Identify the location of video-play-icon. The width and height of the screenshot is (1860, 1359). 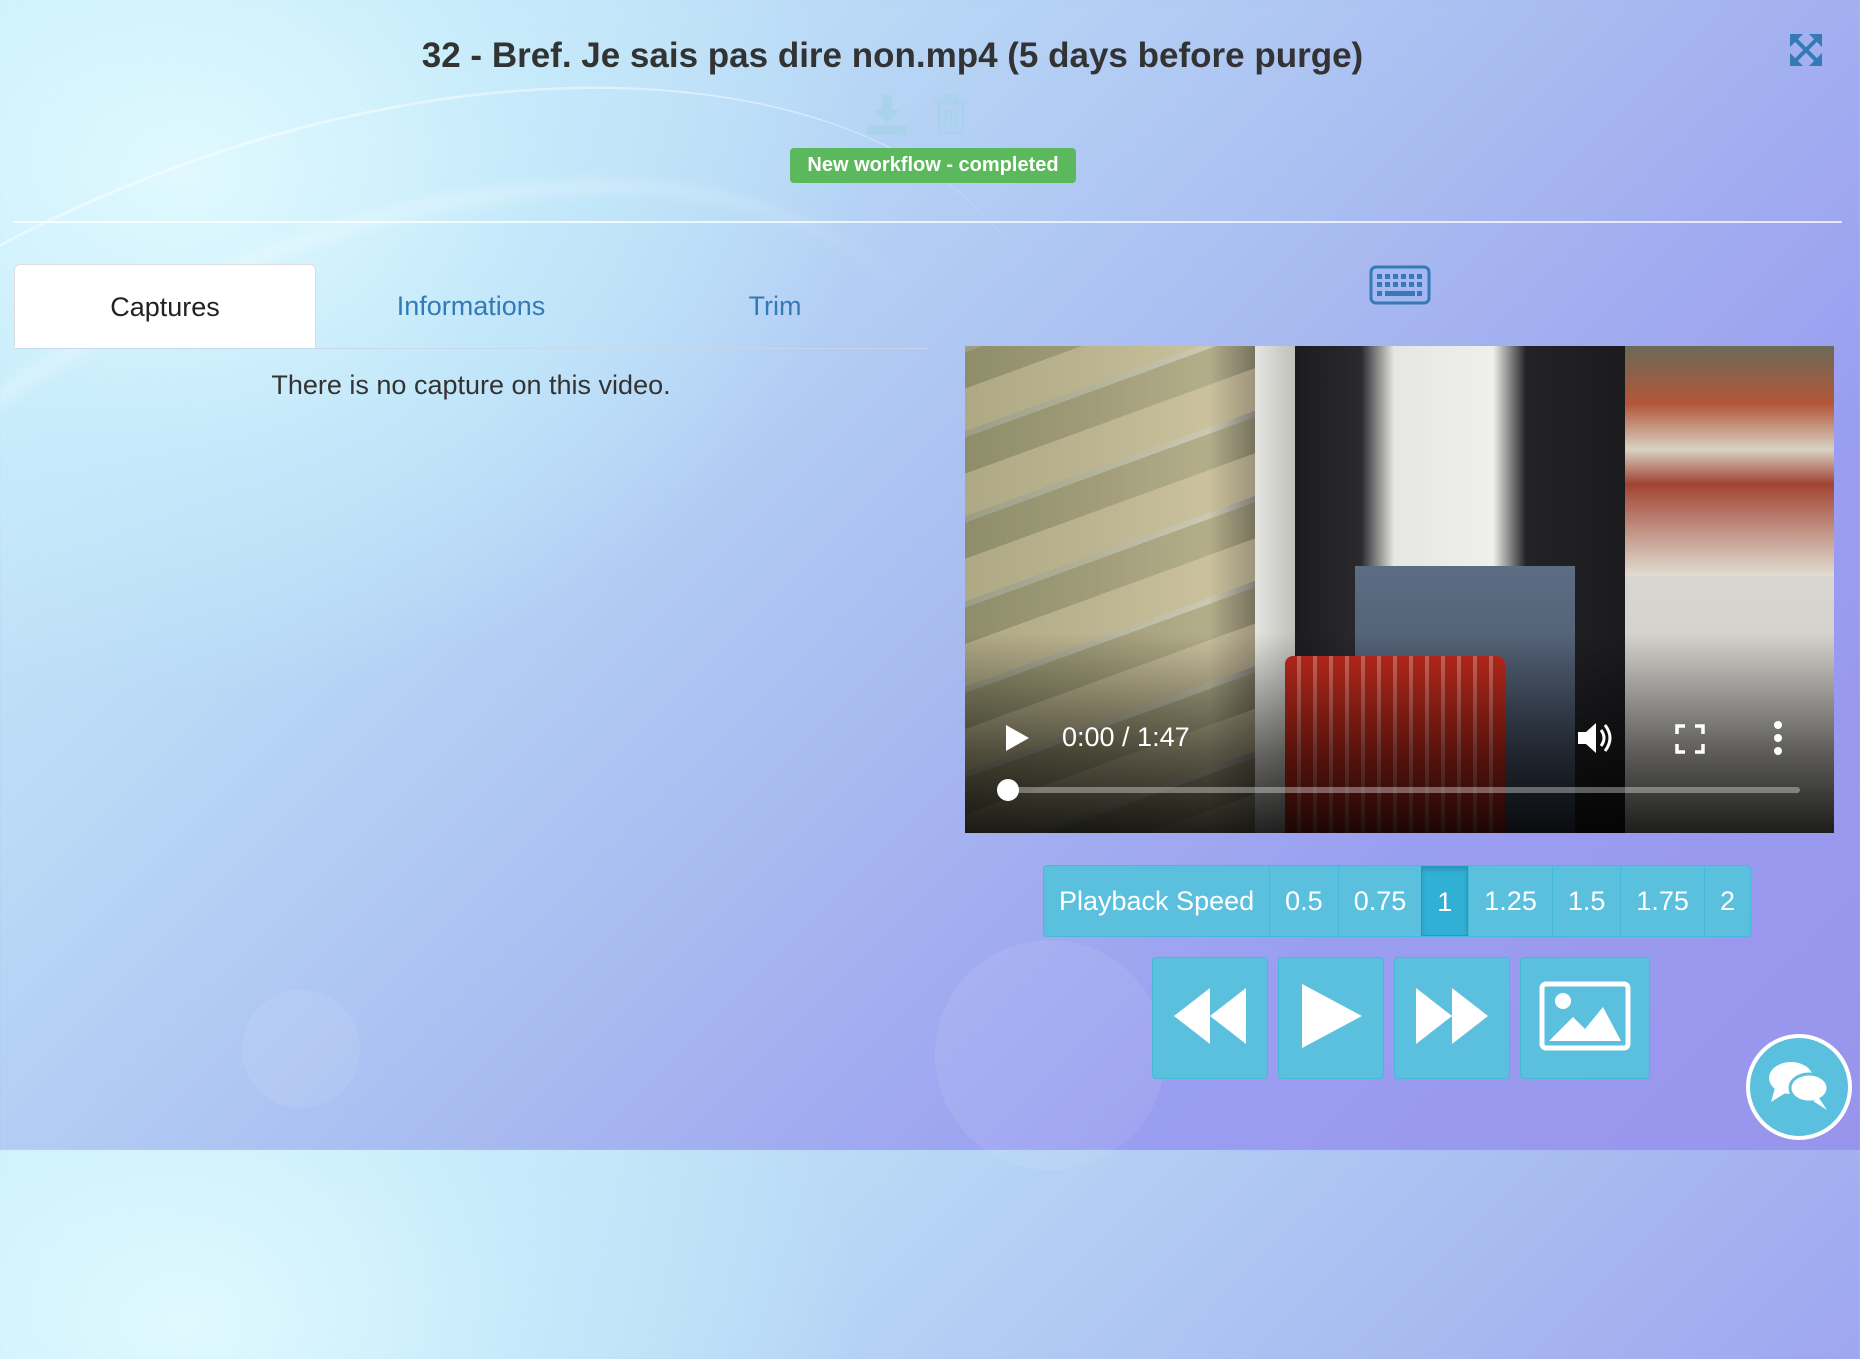
(1017, 738).